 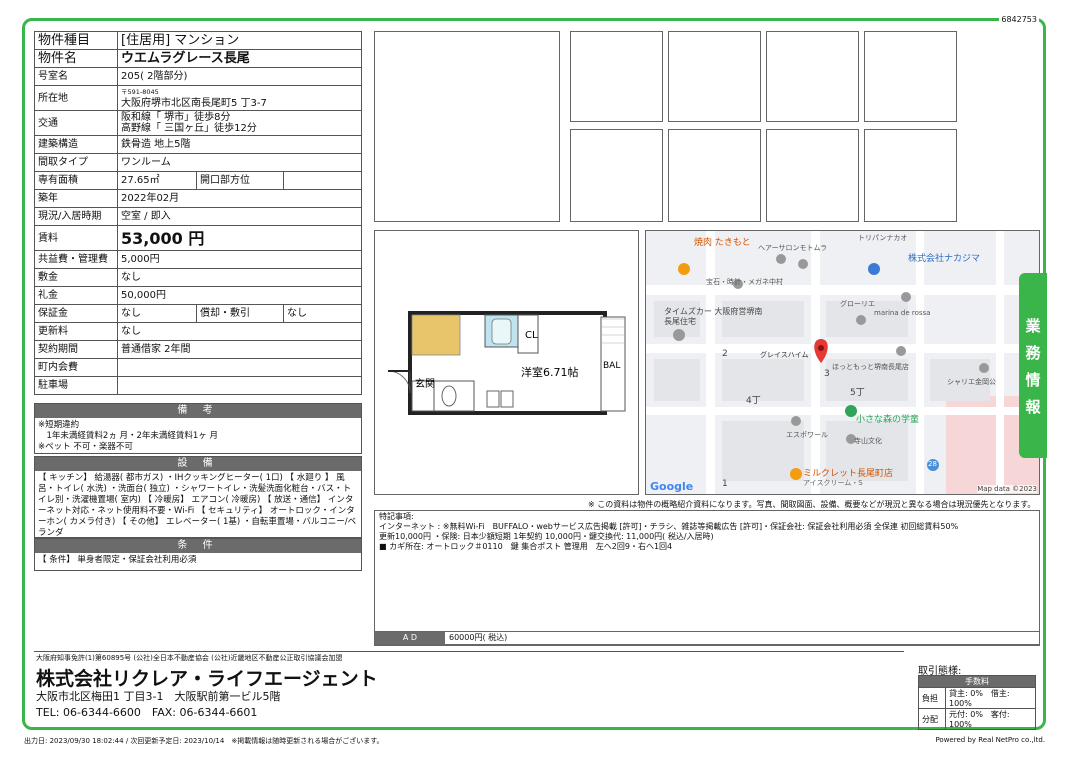 What do you see at coordinates (713, 316) in the screenshot?
I see `map-label-6: タイムズカー 大阪府営堺南長尾住宅` at bounding box center [713, 316].